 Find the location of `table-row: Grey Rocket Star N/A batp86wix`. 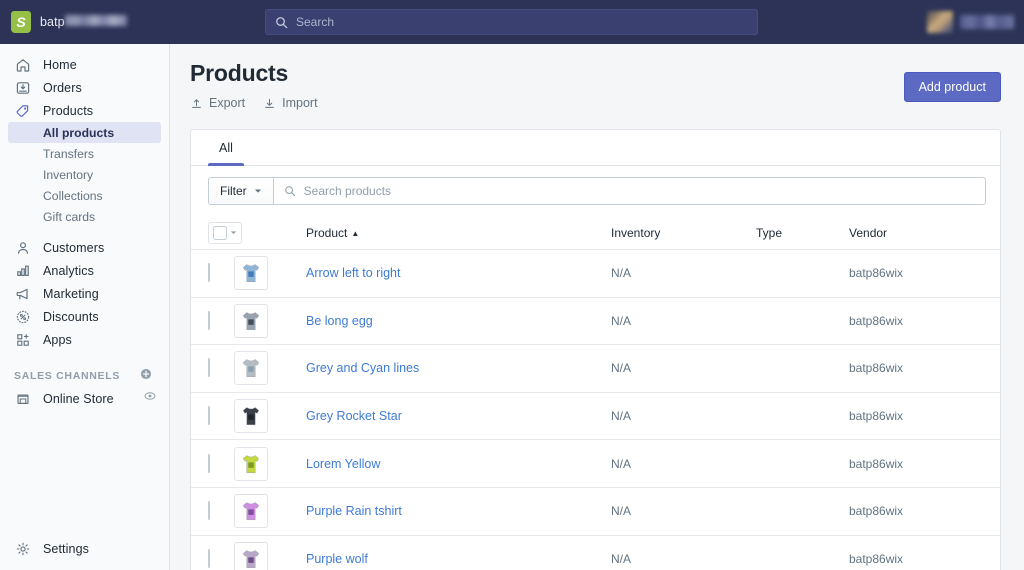

table-row: Grey Rocket Star N/A batp86wix is located at coordinates (595, 417).